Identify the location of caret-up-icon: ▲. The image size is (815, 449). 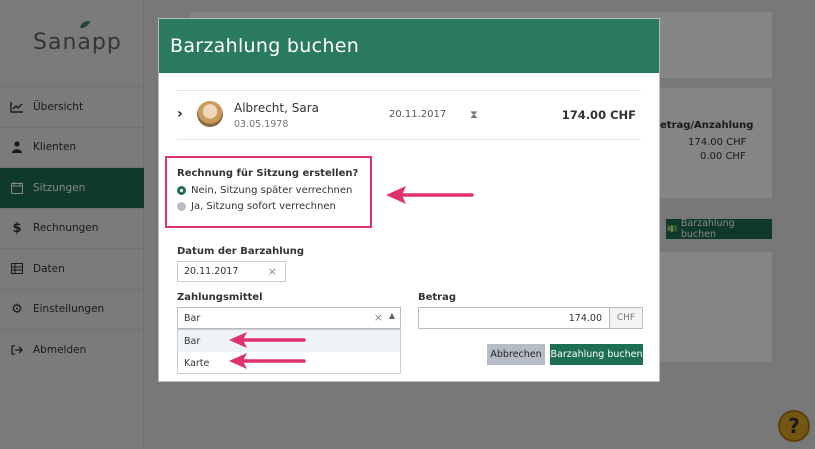
(392, 315).